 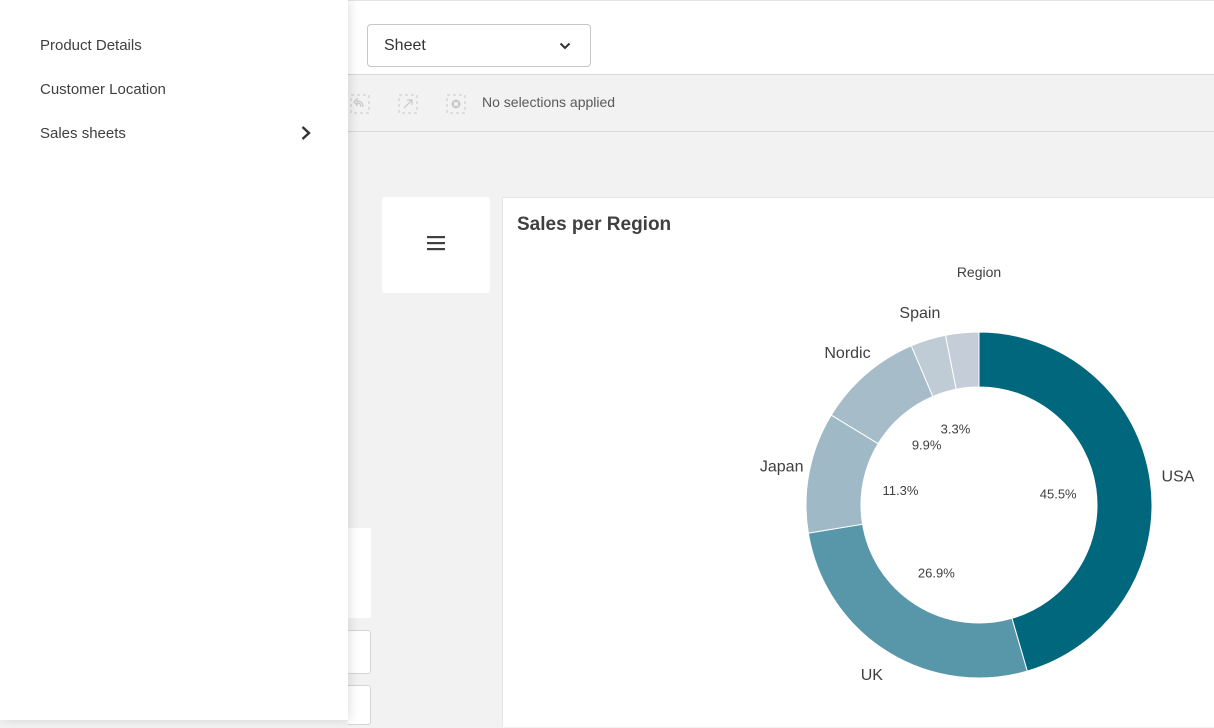 What do you see at coordinates (936, 573) in the screenshot?
I see `slice-value-label: 26.9%` at bounding box center [936, 573].